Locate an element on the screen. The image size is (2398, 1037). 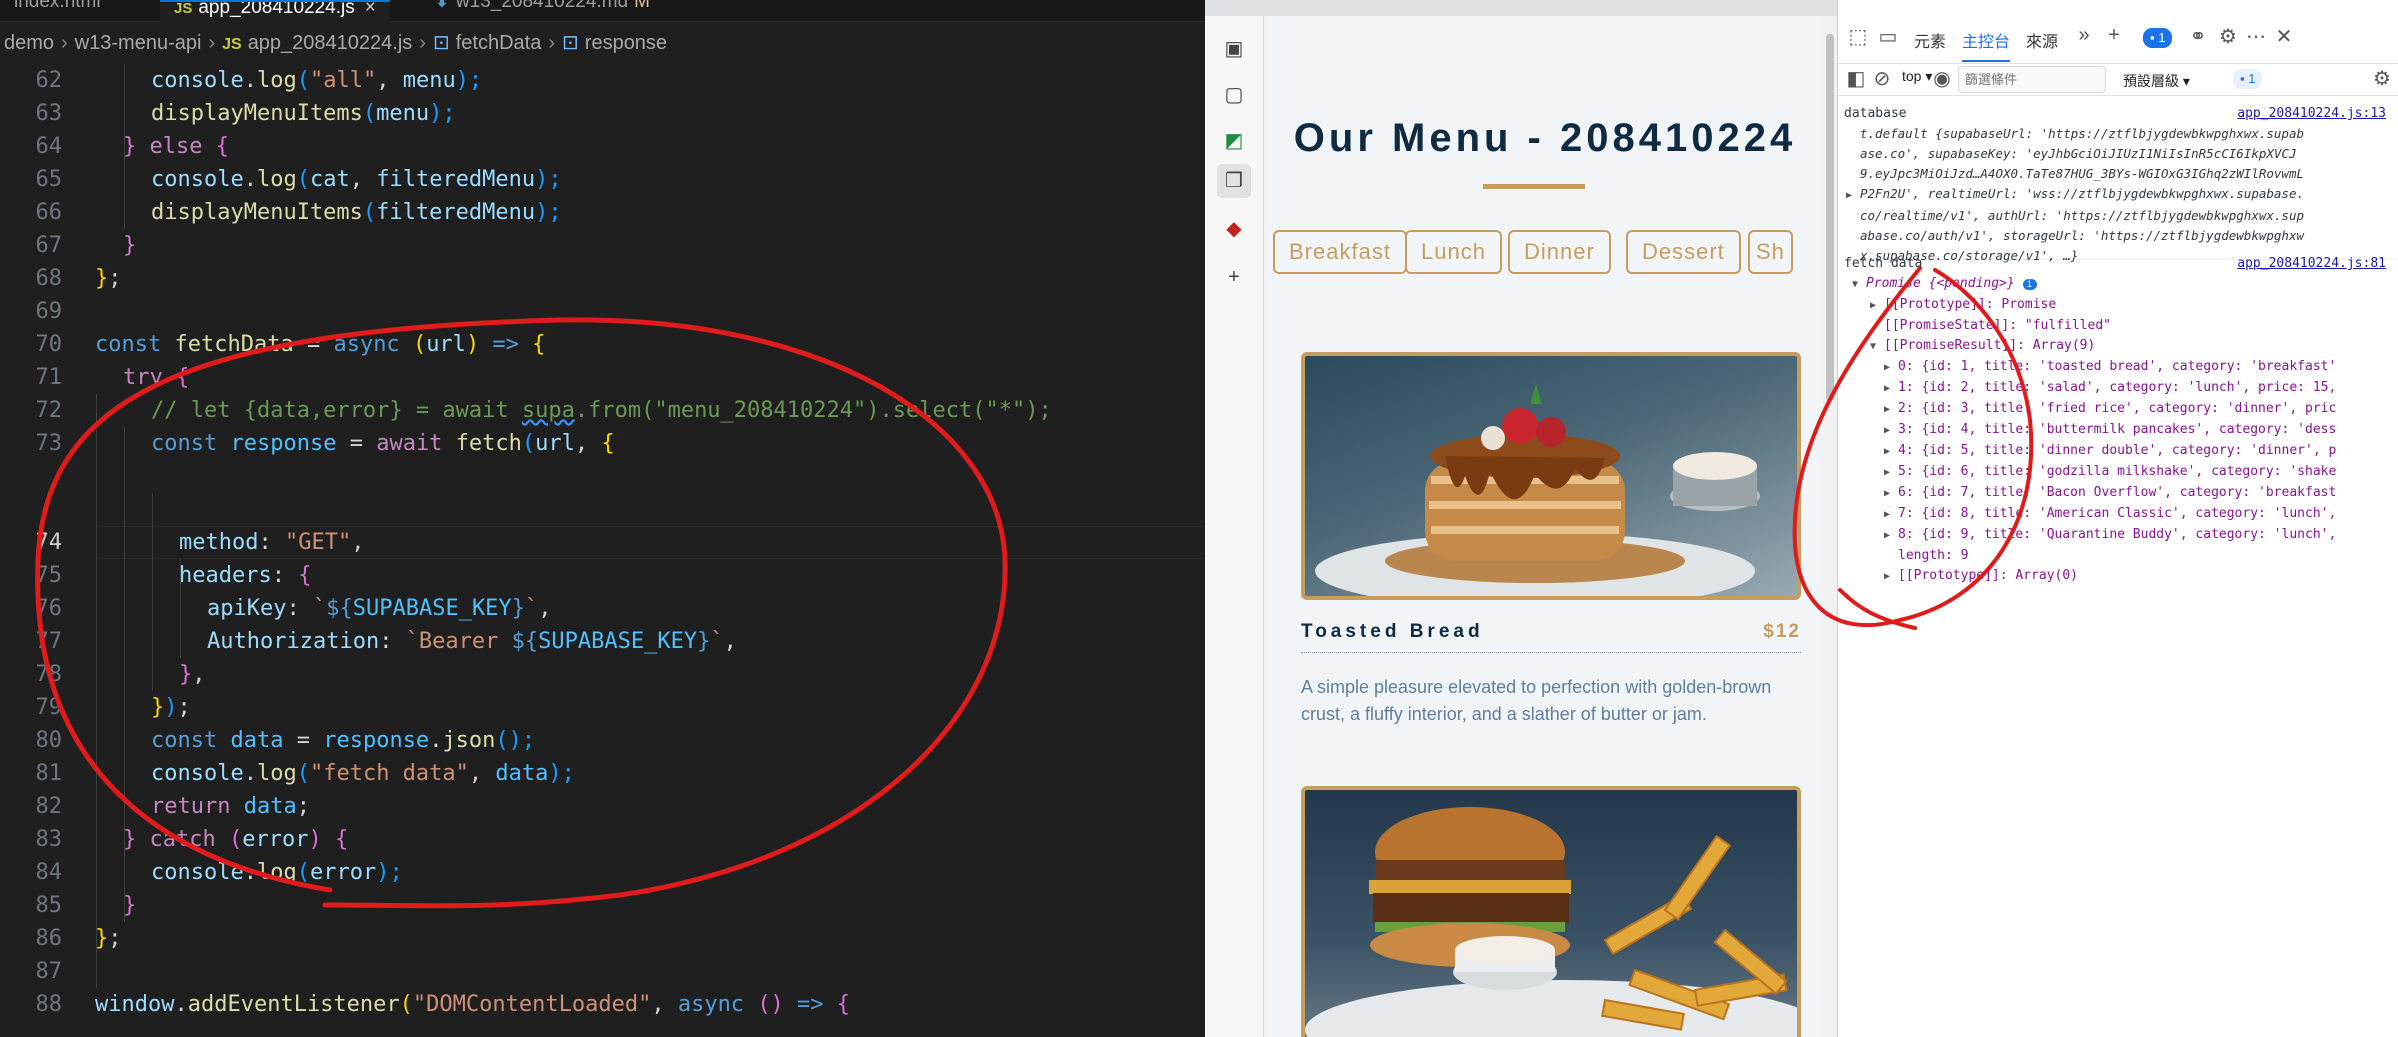
line-number: 80 is located at coordinates (49, 740).